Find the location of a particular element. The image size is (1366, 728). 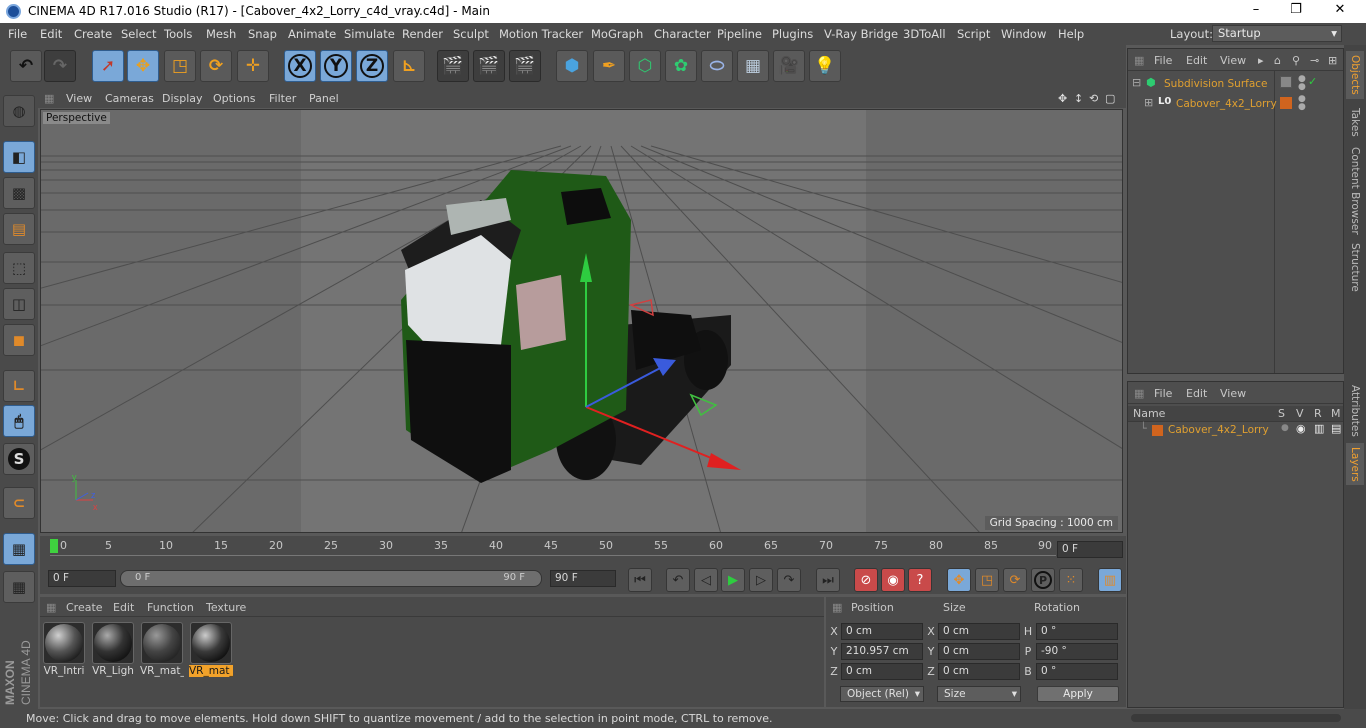

home-icon: ⌂ is located at coordinates (1277, 60).